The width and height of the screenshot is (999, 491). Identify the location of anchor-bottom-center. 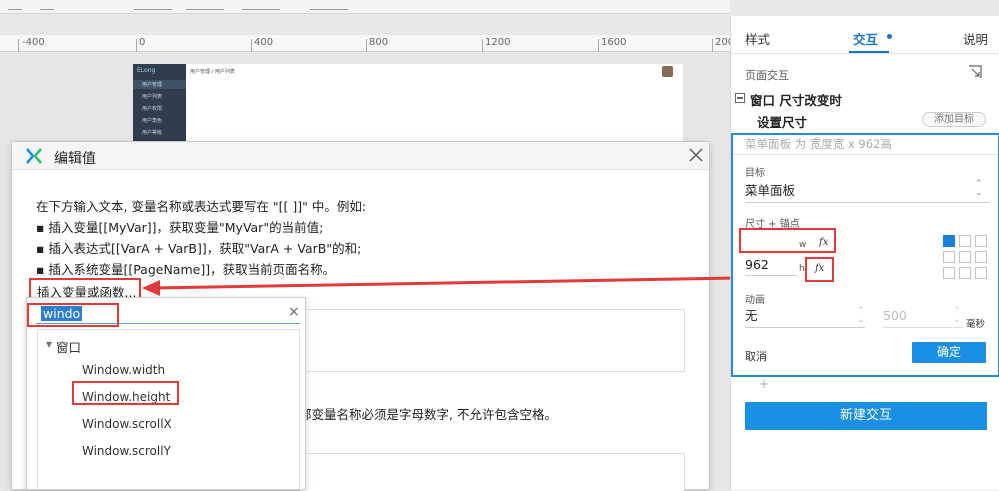
(965, 273).